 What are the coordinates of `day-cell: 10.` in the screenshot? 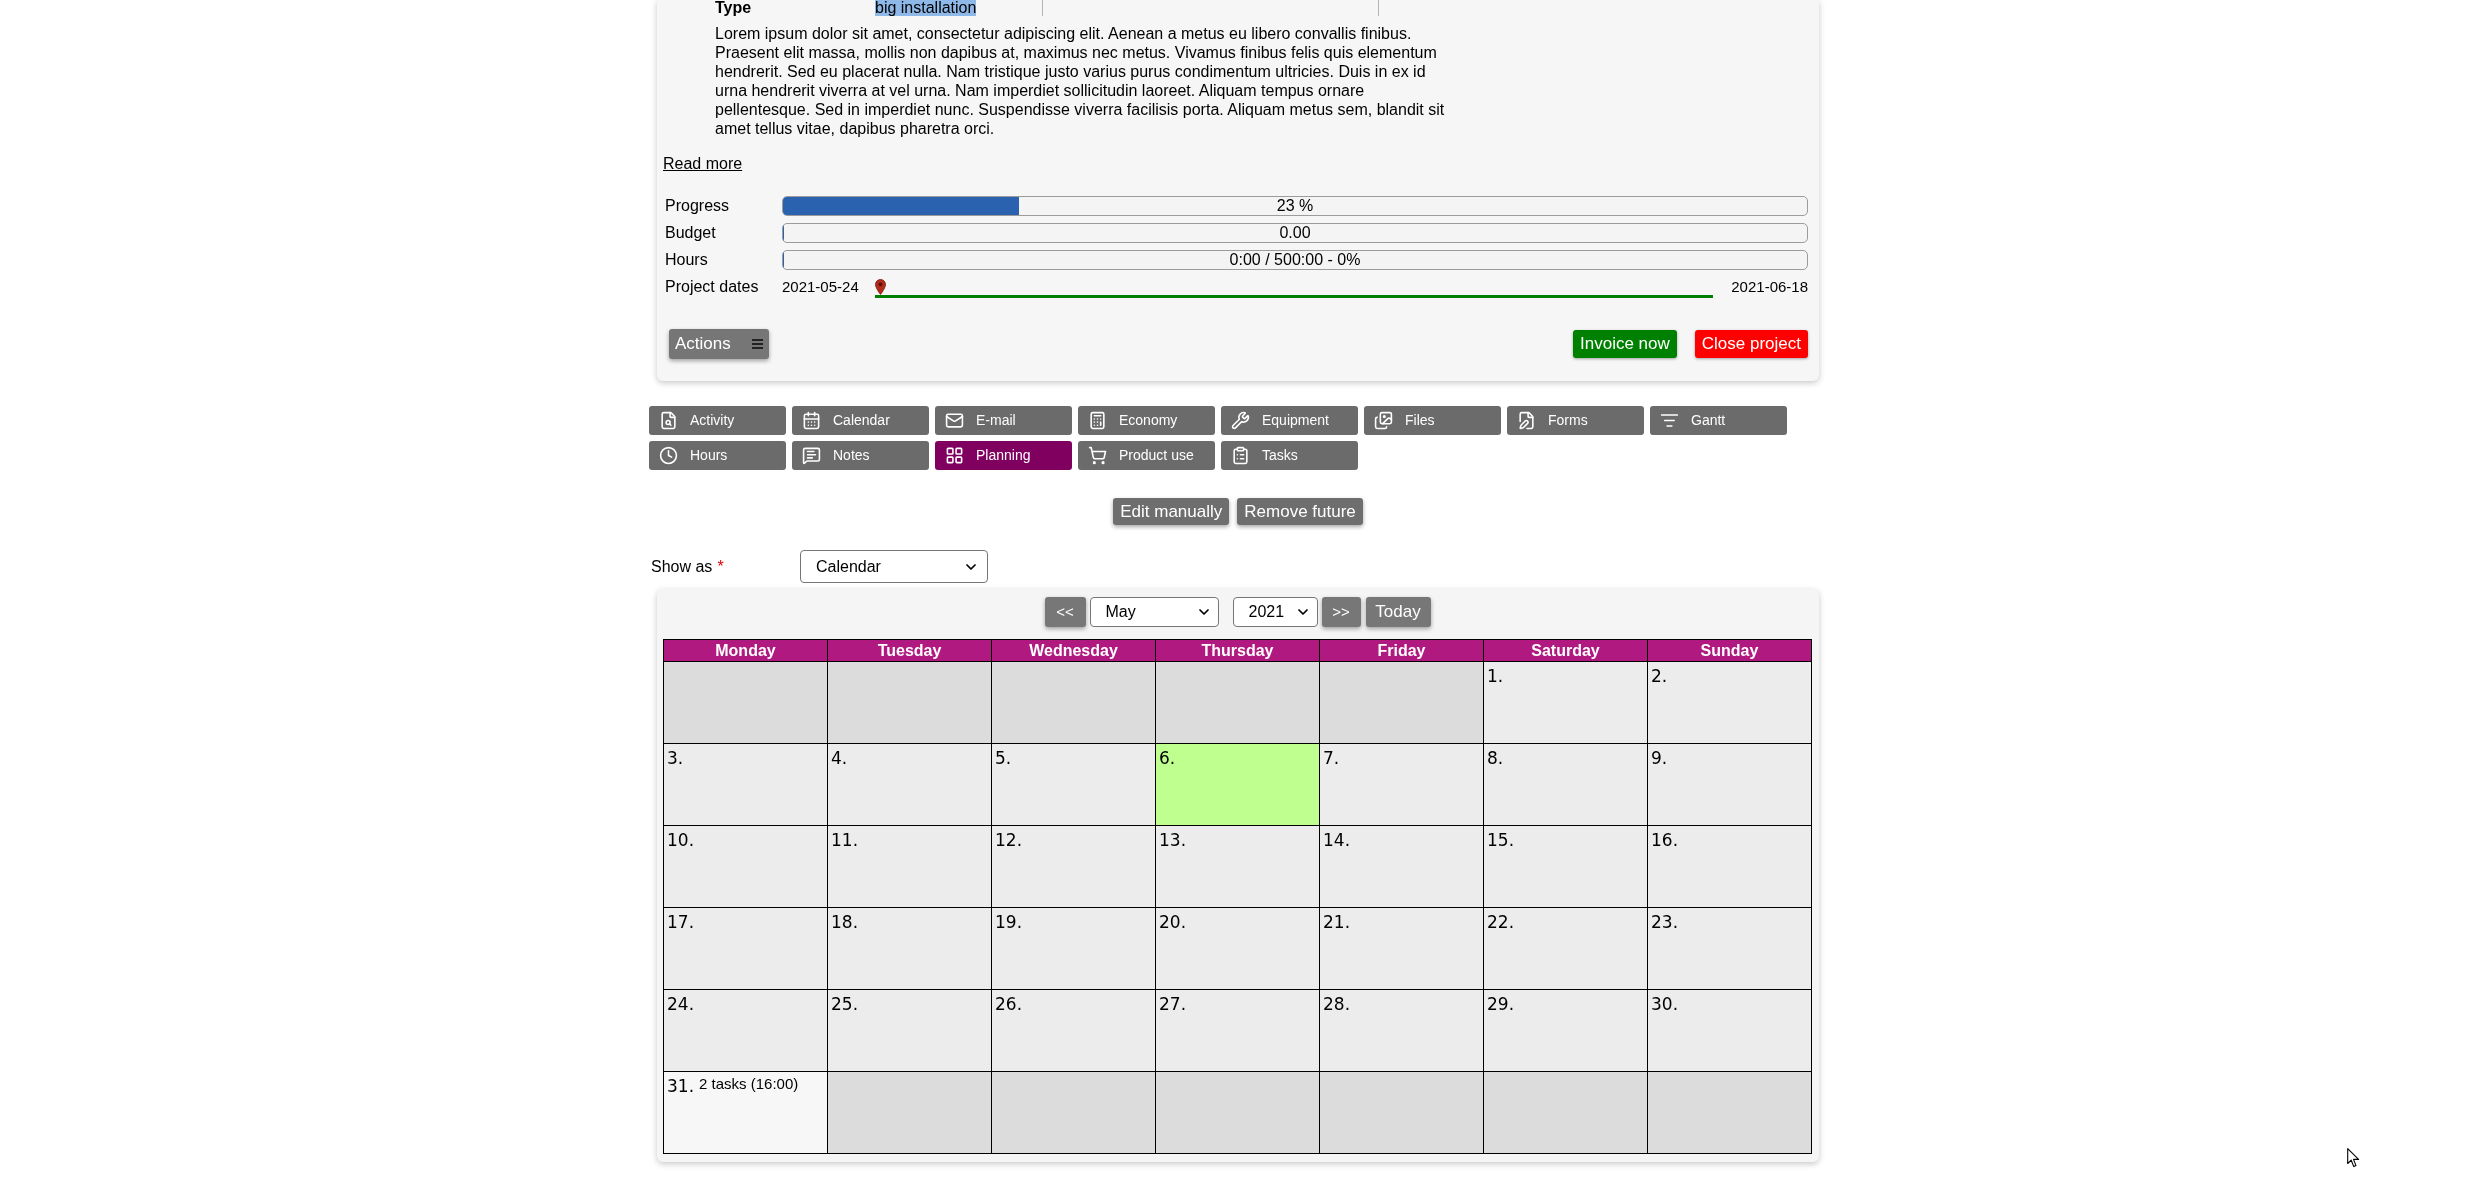 It's located at (746, 867).